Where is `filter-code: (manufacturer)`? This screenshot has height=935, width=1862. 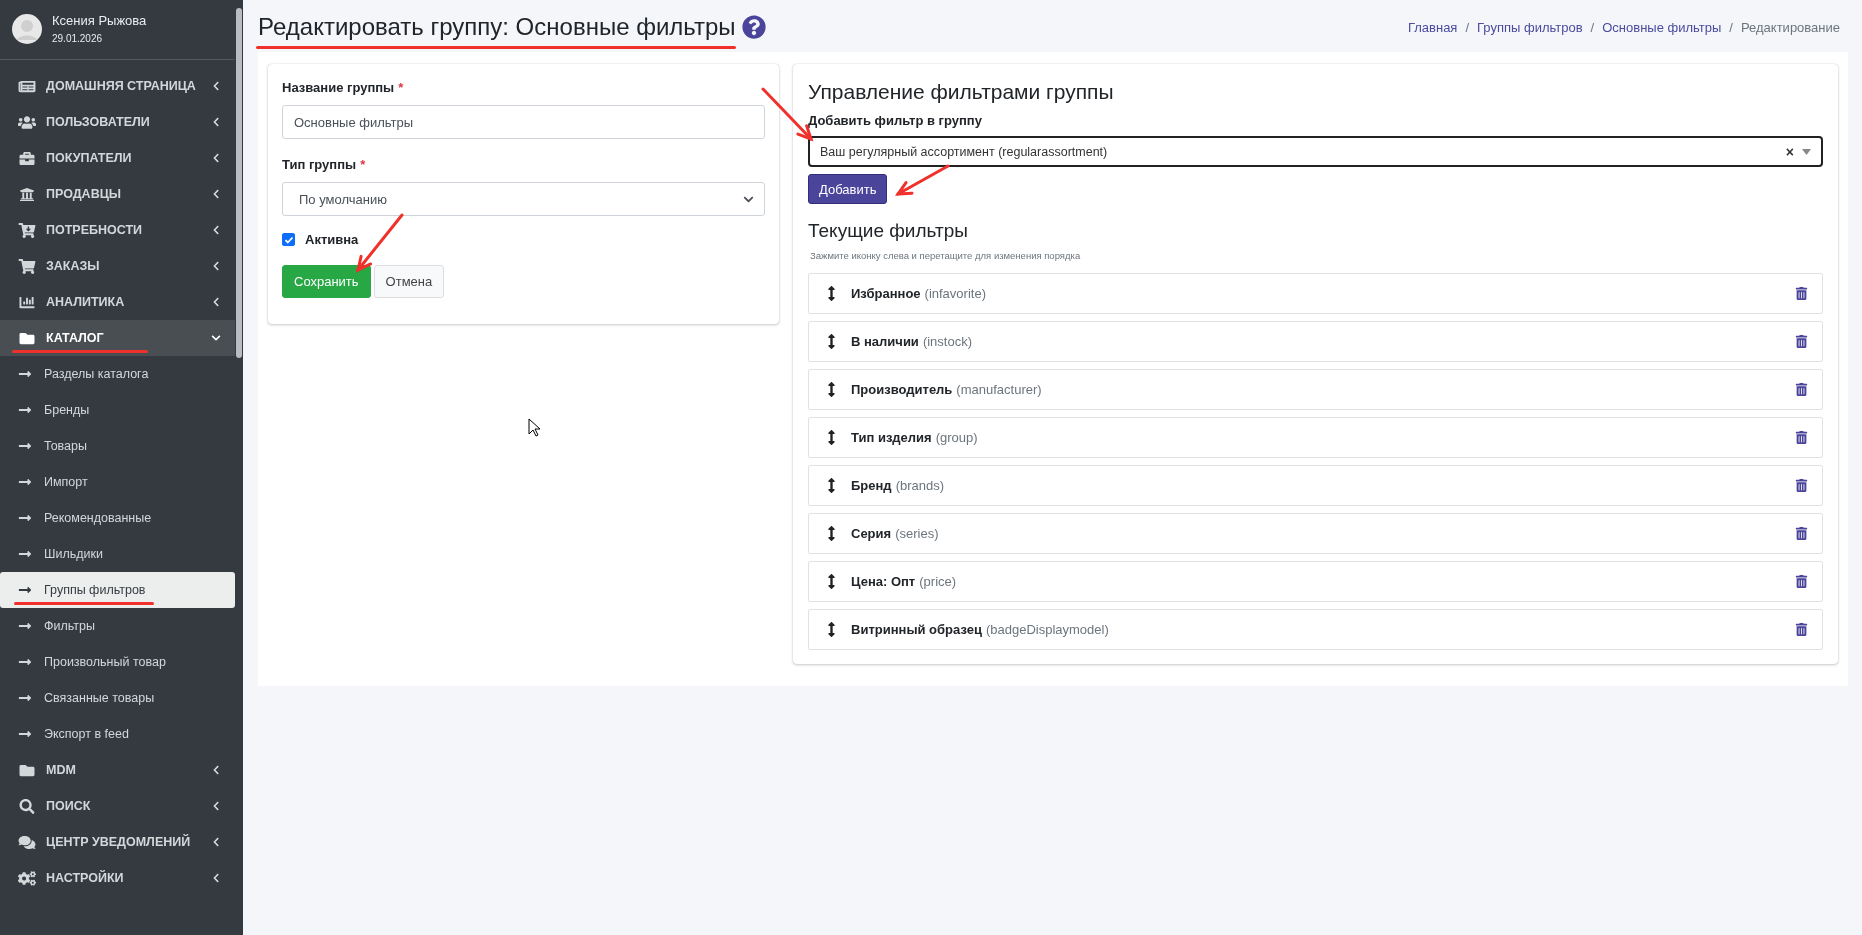 filter-code: (manufacturer) is located at coordinates (999, 389).